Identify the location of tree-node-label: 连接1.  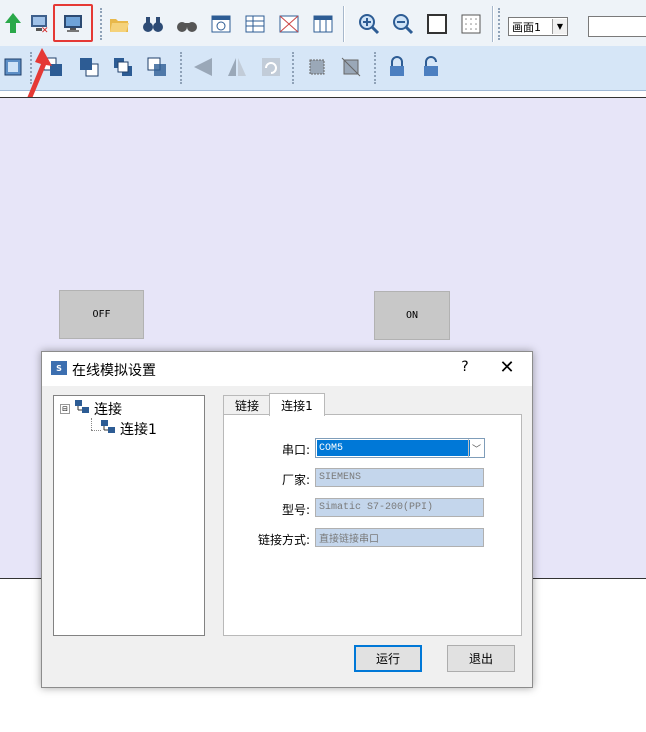
(138, 430).